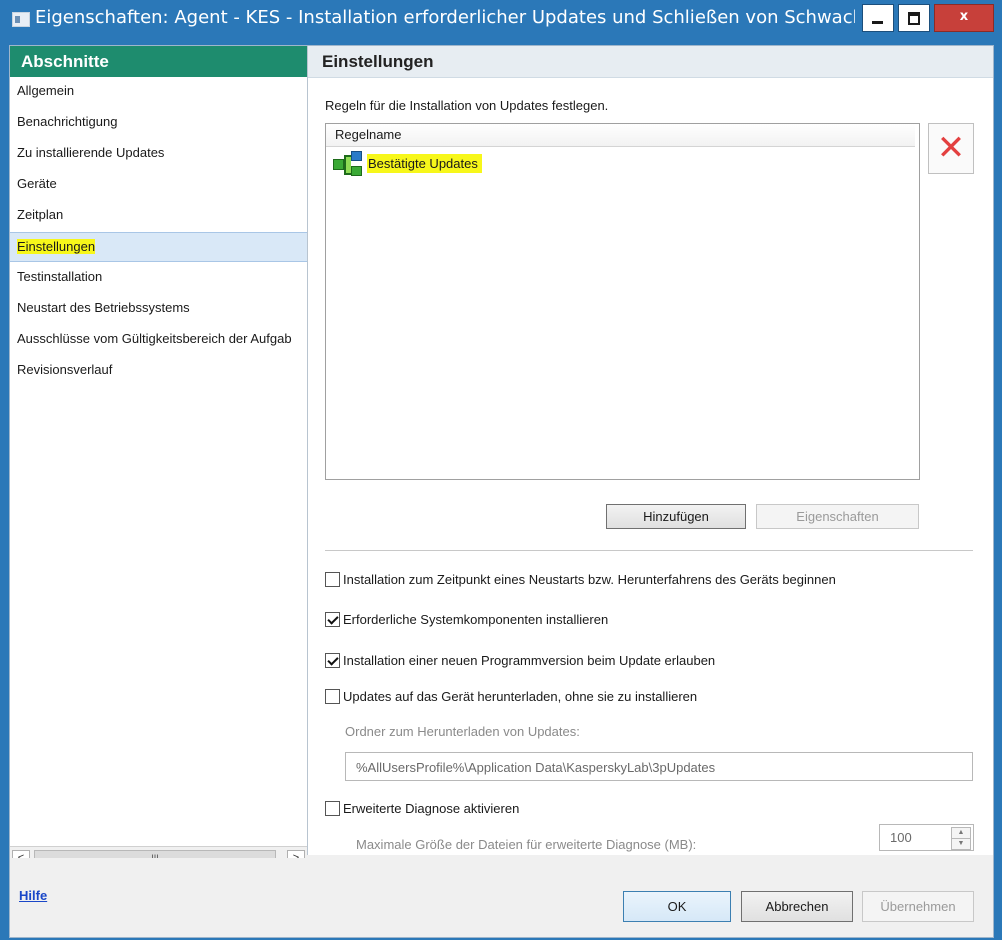 The height and width of the screenshot is (940, 1002). What do you see at coordinates (797, 906) in the screenshot?
I see `cancel-button: Abbrechen` at bounding box center [797, 906].